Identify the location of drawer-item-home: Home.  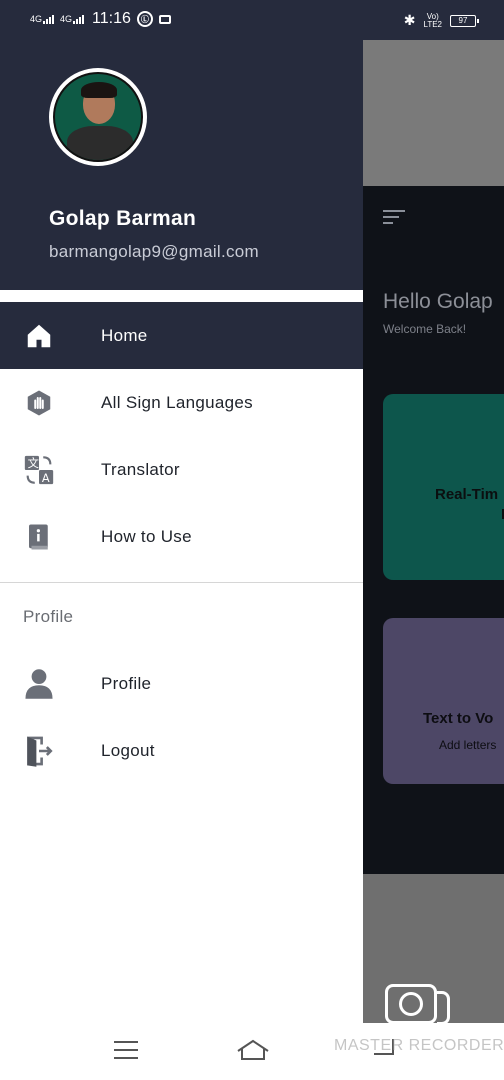
(181, 335).